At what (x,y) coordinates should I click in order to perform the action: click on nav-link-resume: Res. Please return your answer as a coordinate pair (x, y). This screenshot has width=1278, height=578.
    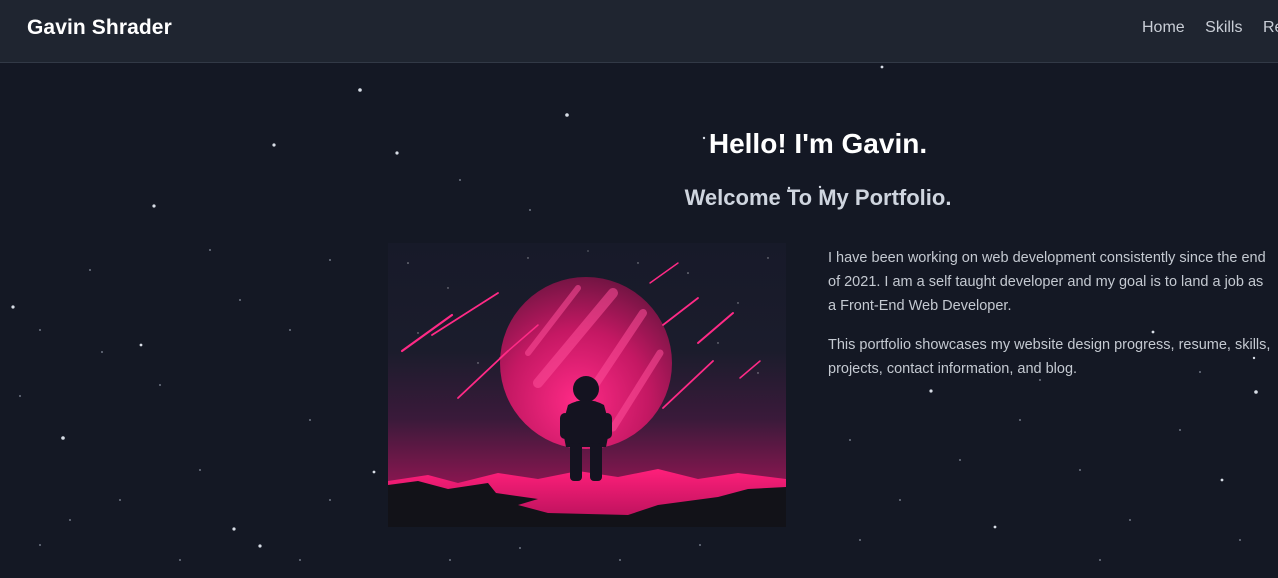
    Looking at the image, I should click on (1270, 27).